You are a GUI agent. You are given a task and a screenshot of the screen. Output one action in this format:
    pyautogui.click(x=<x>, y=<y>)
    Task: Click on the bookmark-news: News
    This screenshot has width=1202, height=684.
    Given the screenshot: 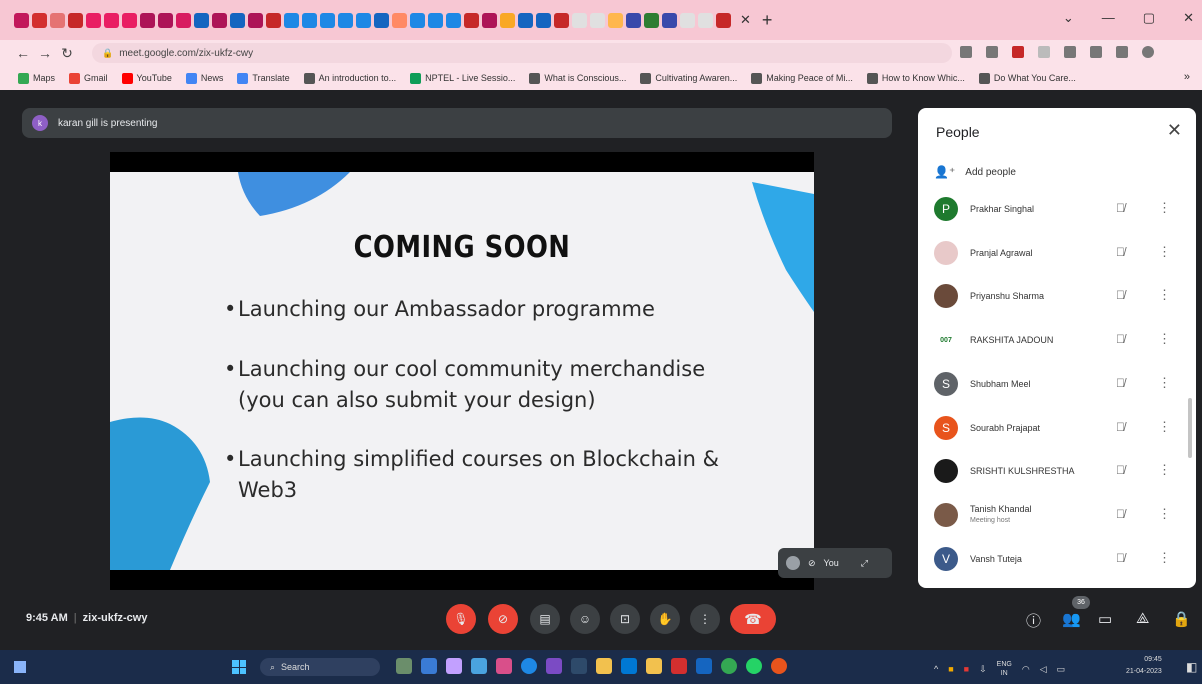 What is the action you would take?
    pyautogui.click(x=204, y=78)
    